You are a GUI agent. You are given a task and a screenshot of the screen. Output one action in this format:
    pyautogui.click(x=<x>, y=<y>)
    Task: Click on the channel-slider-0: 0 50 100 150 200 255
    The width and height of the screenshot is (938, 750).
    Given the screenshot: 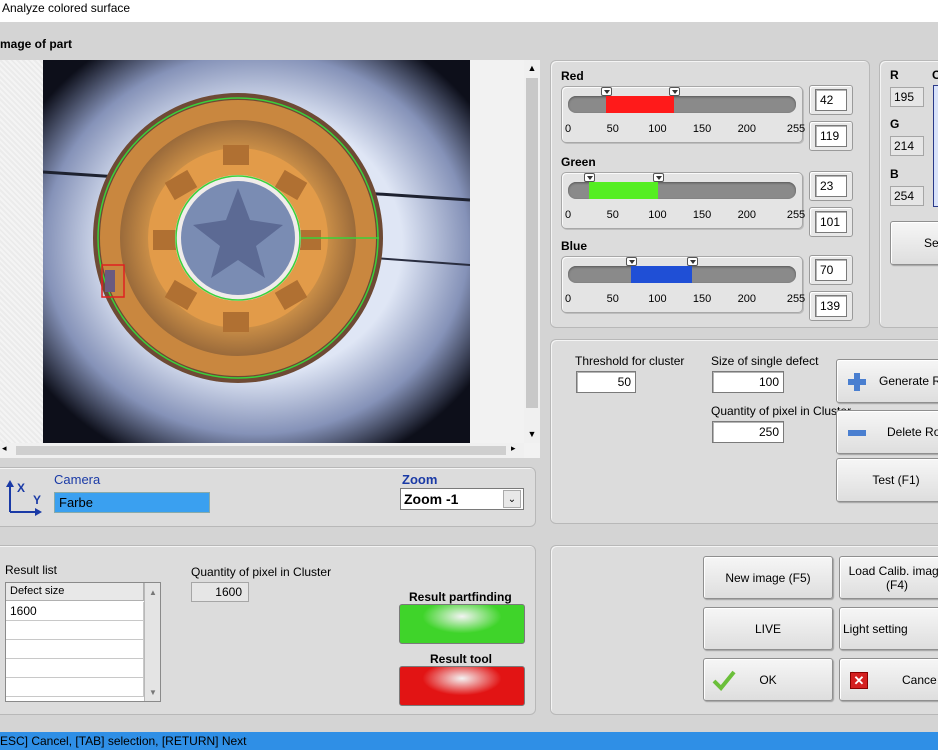 What is the action you would take?
    pyautogui.click(x=683, y=114)
    